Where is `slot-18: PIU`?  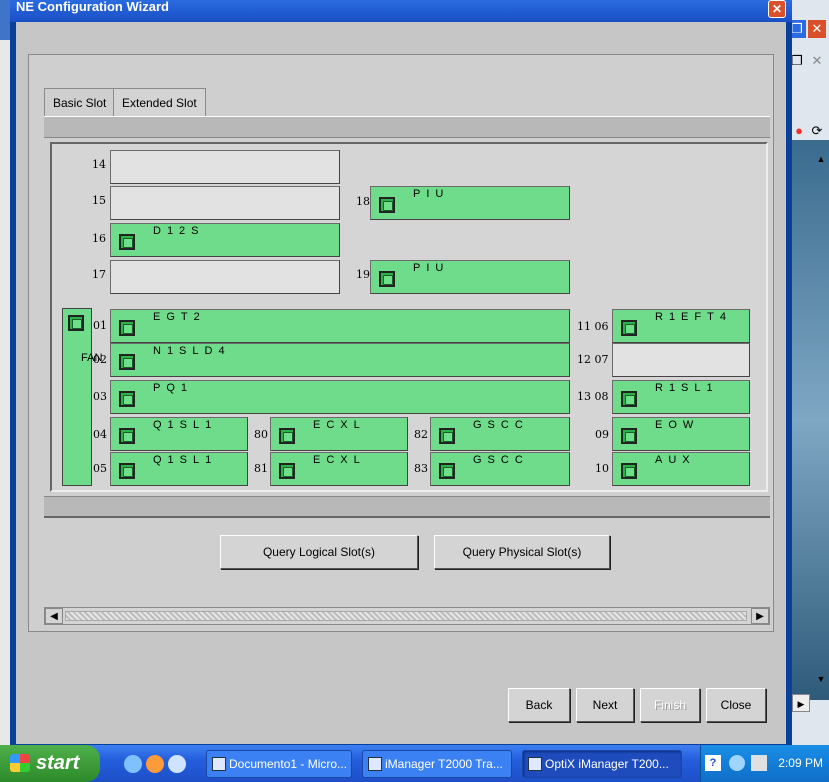 slot-18: PIU is located at coordinates (470, 203).